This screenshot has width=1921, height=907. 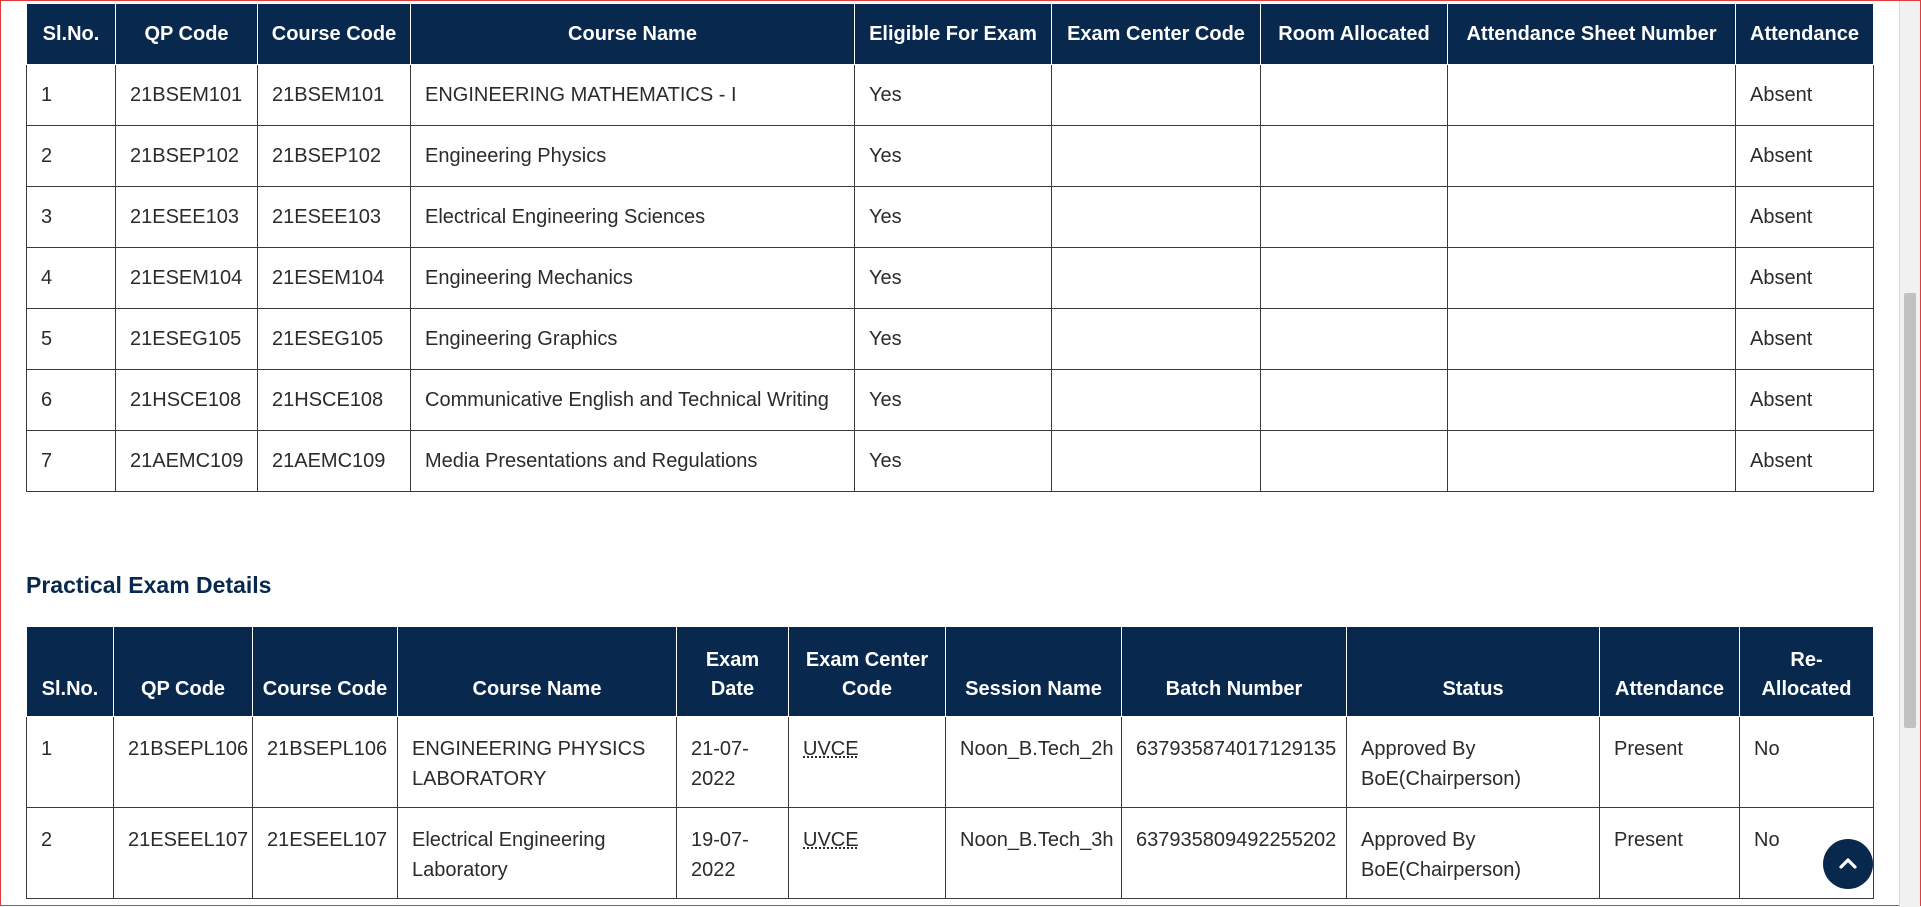 I want to click on course-name-cell: Engineering Graphics, so click(x=632, y=339).